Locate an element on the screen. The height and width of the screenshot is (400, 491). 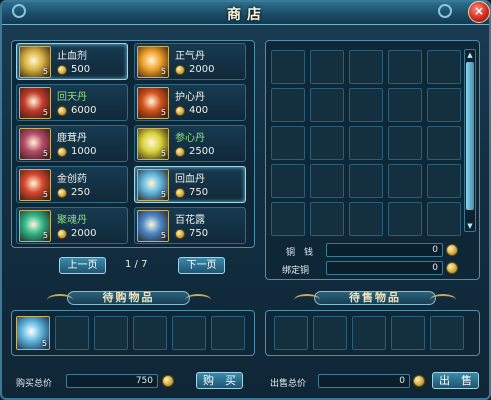
shop-item: 5 回血丹 750 is located at coordinates (190, 184).